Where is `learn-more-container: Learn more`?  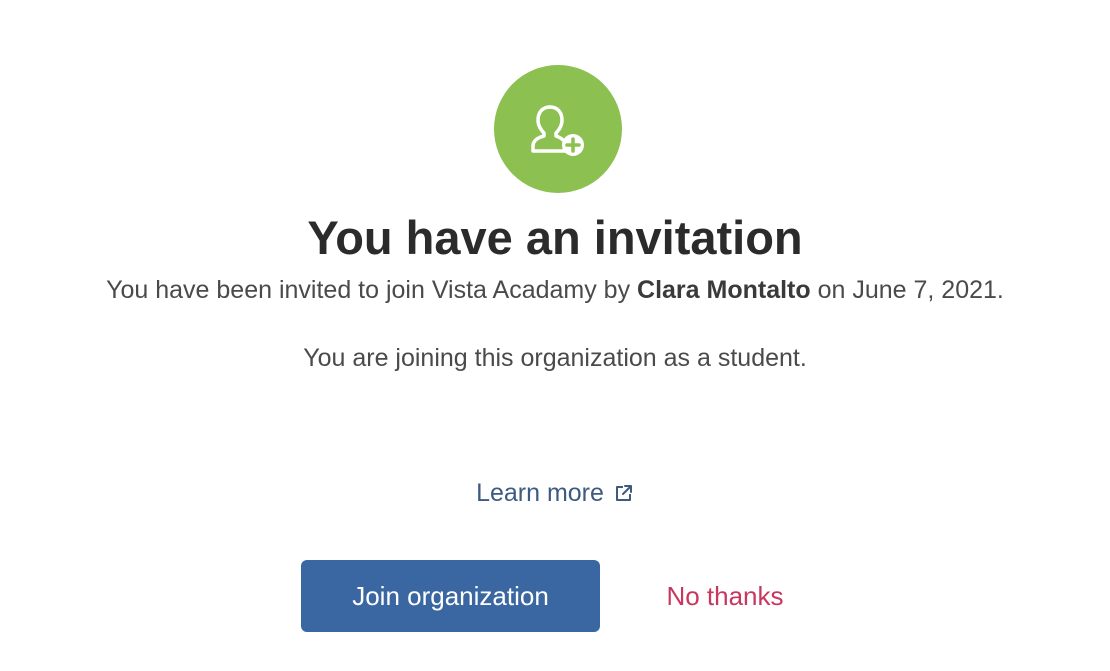
learn-more-container: Learn more is located at coordinates (555, 493).